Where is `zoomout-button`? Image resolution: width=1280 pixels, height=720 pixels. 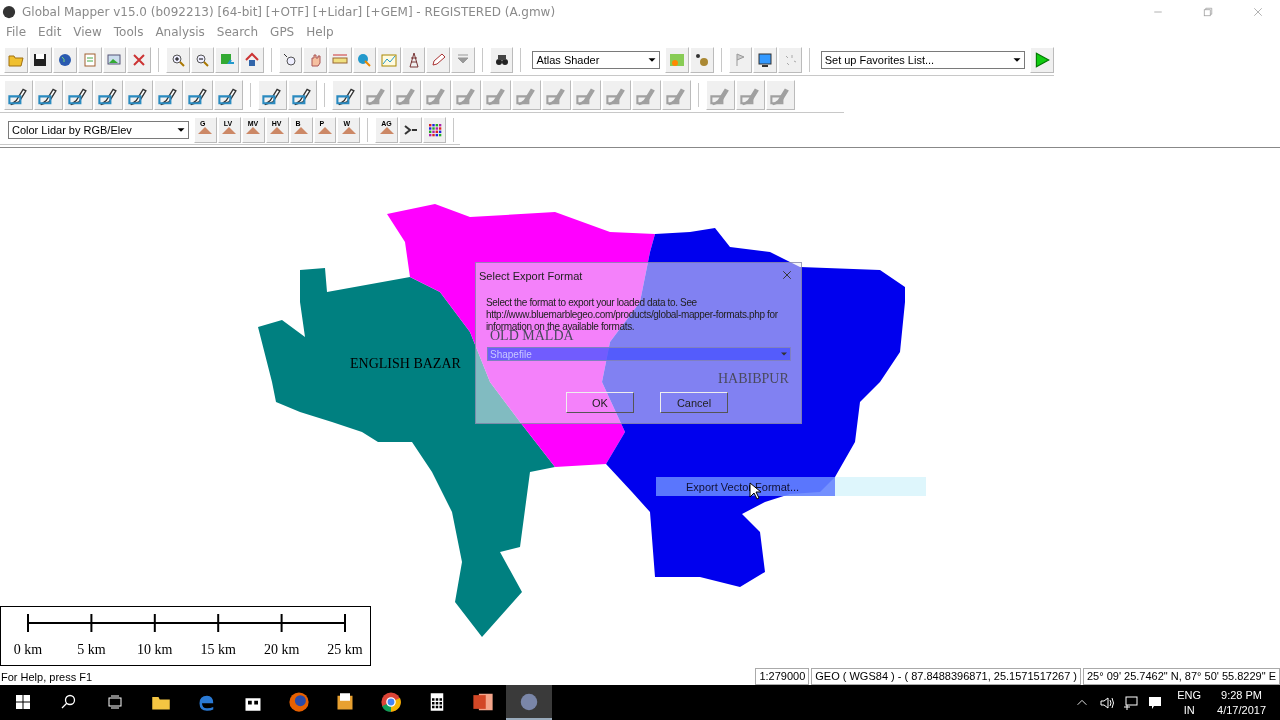
zoomout-button is located at coordinates (202, 59).